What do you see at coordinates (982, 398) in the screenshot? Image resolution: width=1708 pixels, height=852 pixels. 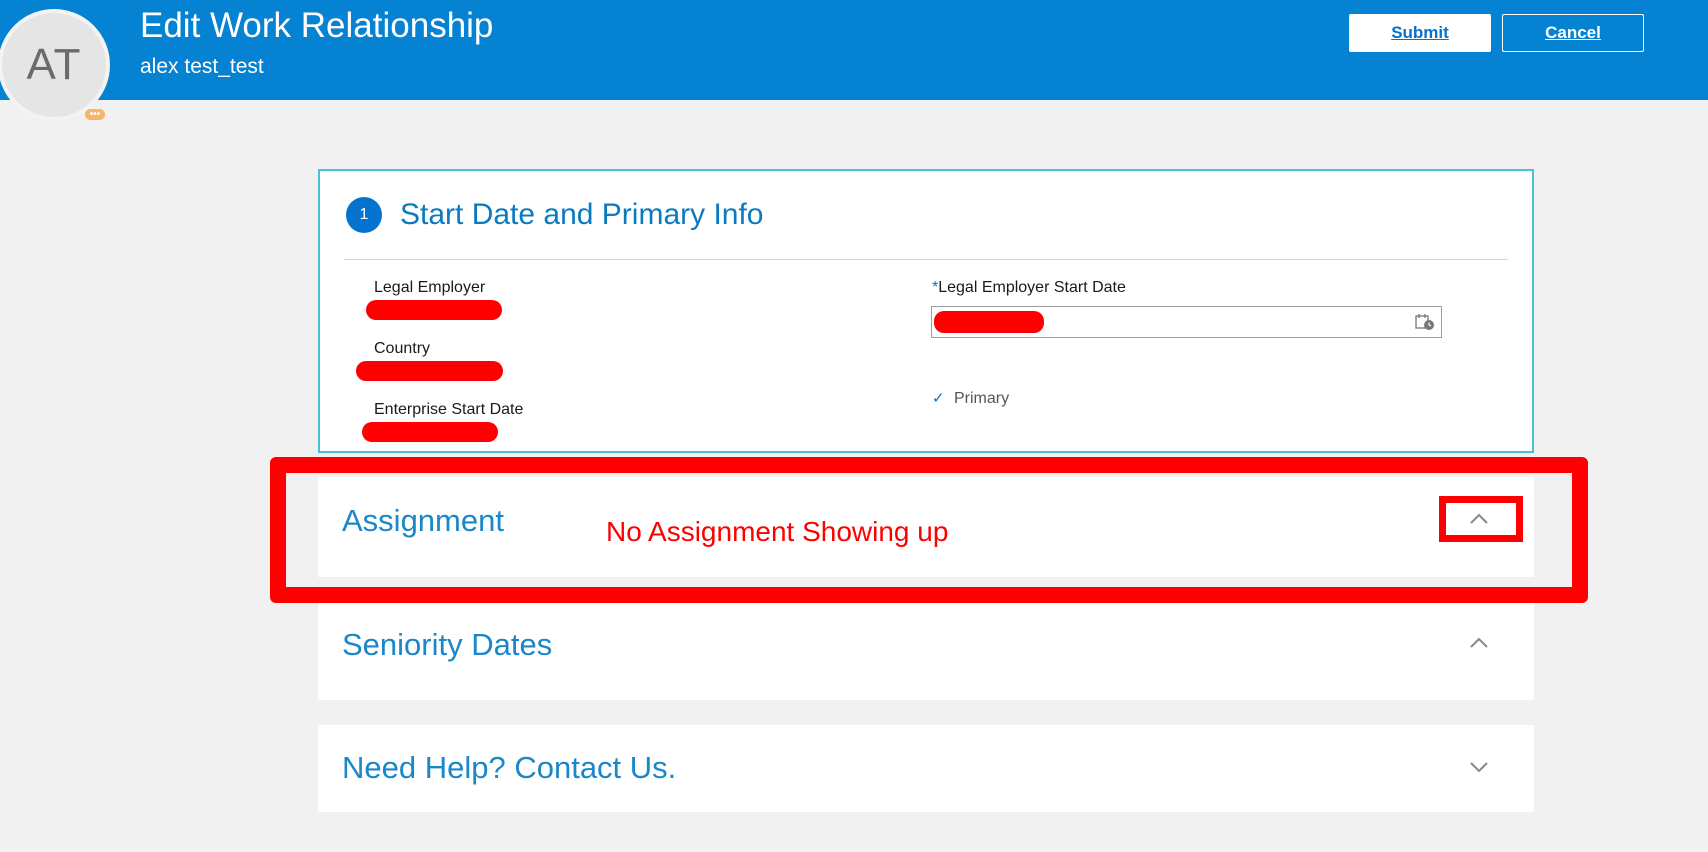 I see `primary-label: Primary` at bounding box center [982, 398].